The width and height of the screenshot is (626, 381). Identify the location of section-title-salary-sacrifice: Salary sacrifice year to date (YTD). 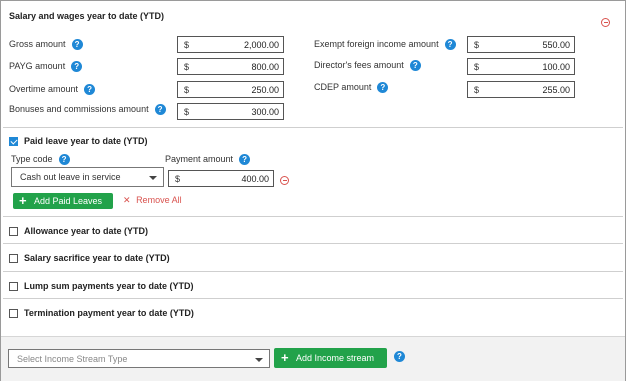
(97, 258).